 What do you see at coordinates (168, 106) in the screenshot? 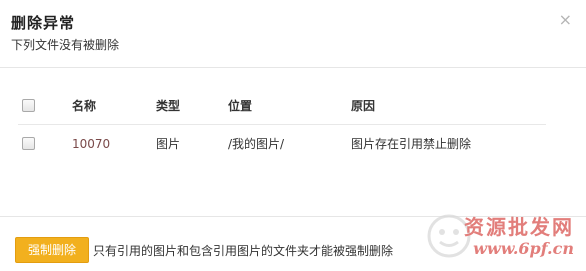
I see `column-header-type: 类型` at bounding box center [168, 106].